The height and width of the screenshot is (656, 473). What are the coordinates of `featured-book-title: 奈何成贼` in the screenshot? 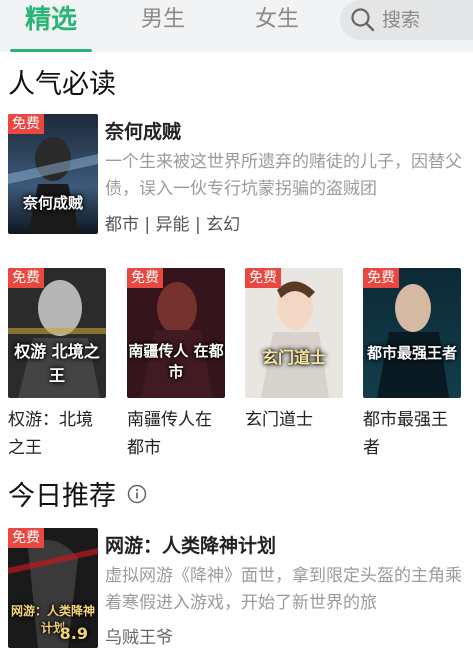 It's located at (143, 130).